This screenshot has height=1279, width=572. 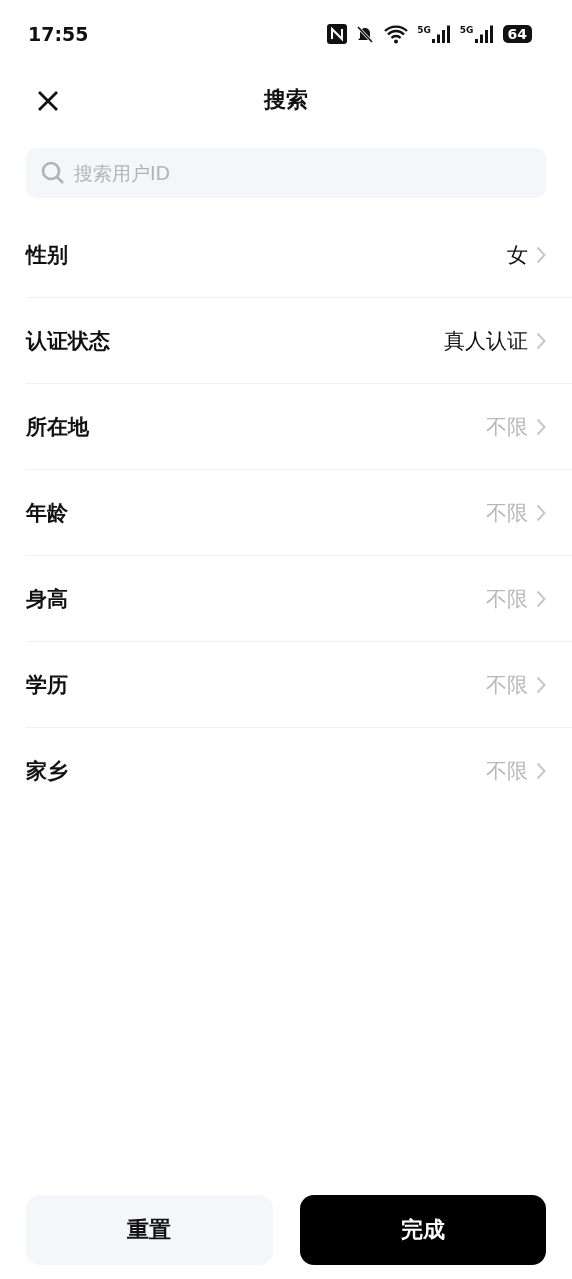 What do you see at coordinates (47, 771) in the screenshot?
I see `filter-label: 家乡` at bounding box center [47, 771].